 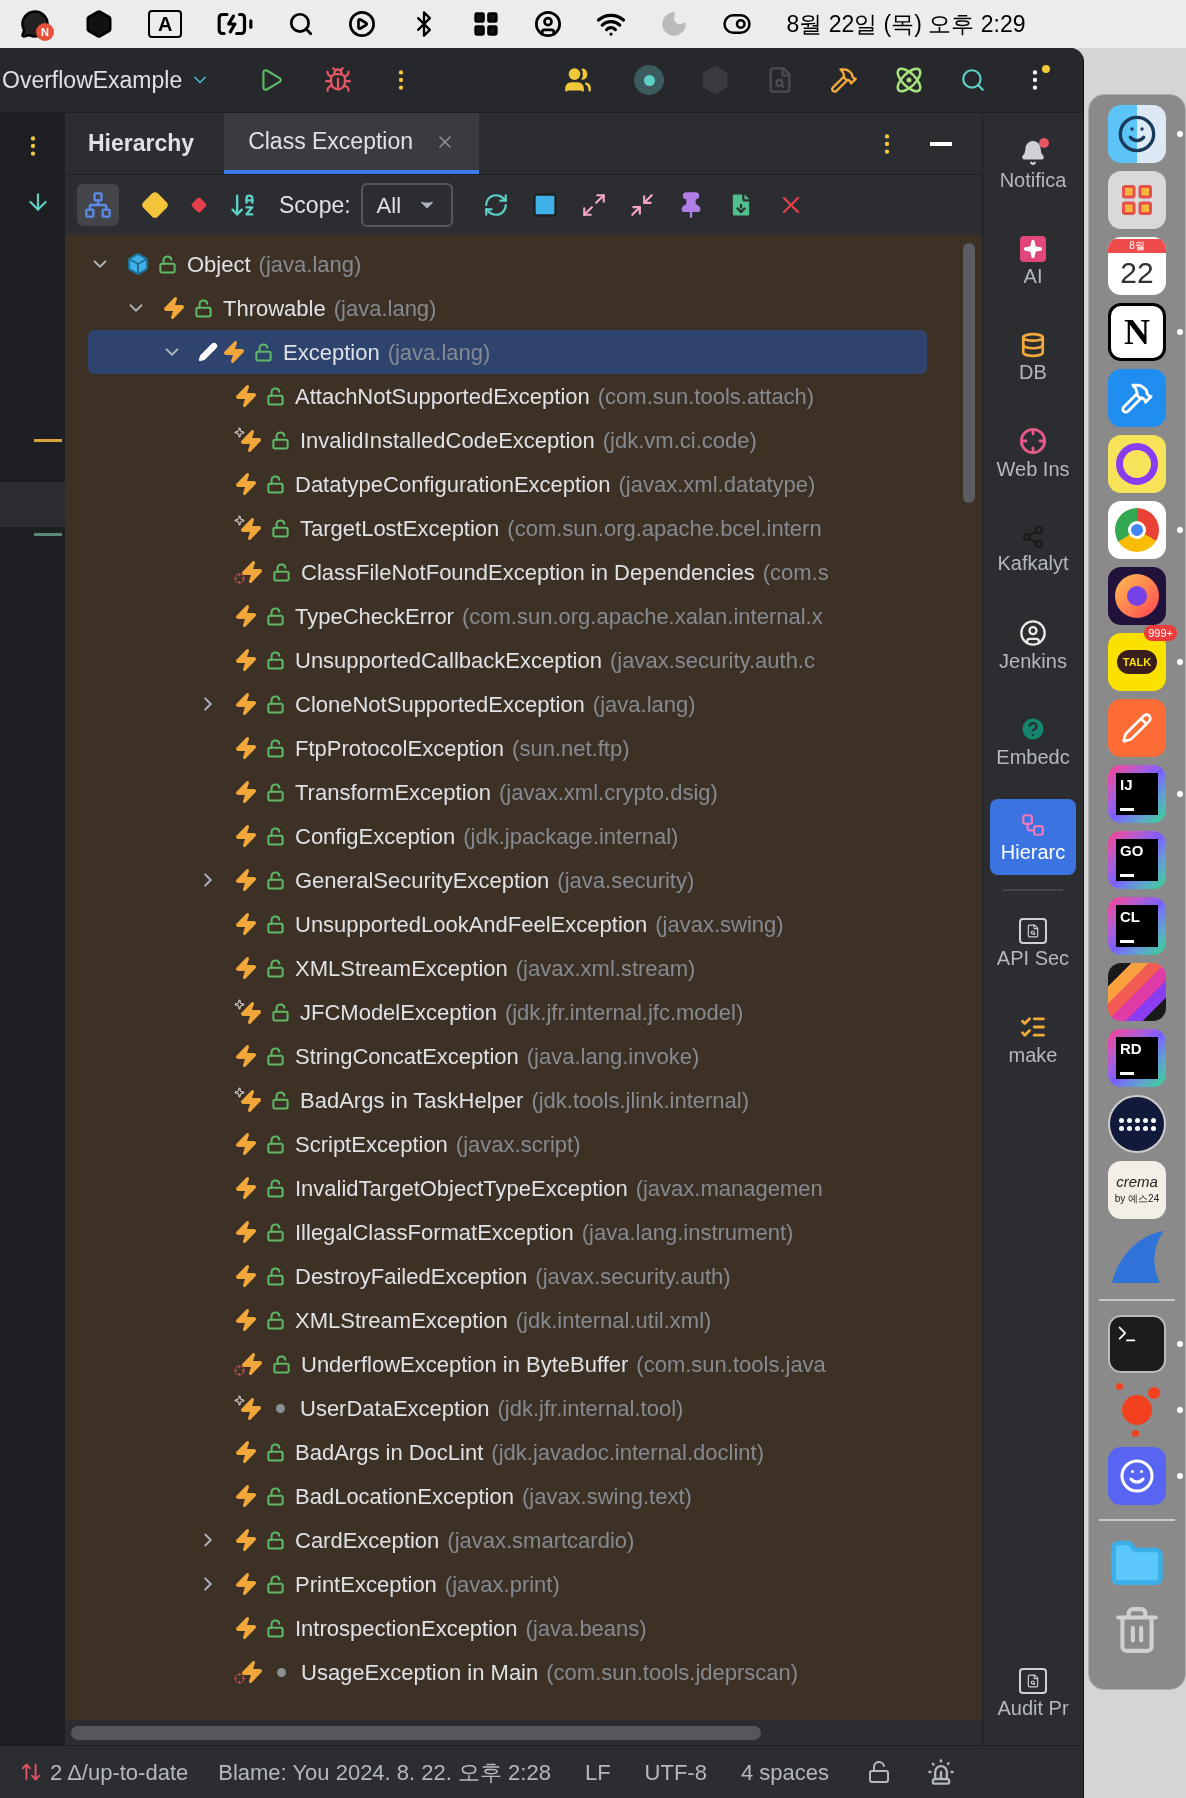 What do you see at coordinates (507, 704) in the screenshot?
I see `tree-row: CloneNotSupportedException (java.lang)` at bounding box center [507, 704].